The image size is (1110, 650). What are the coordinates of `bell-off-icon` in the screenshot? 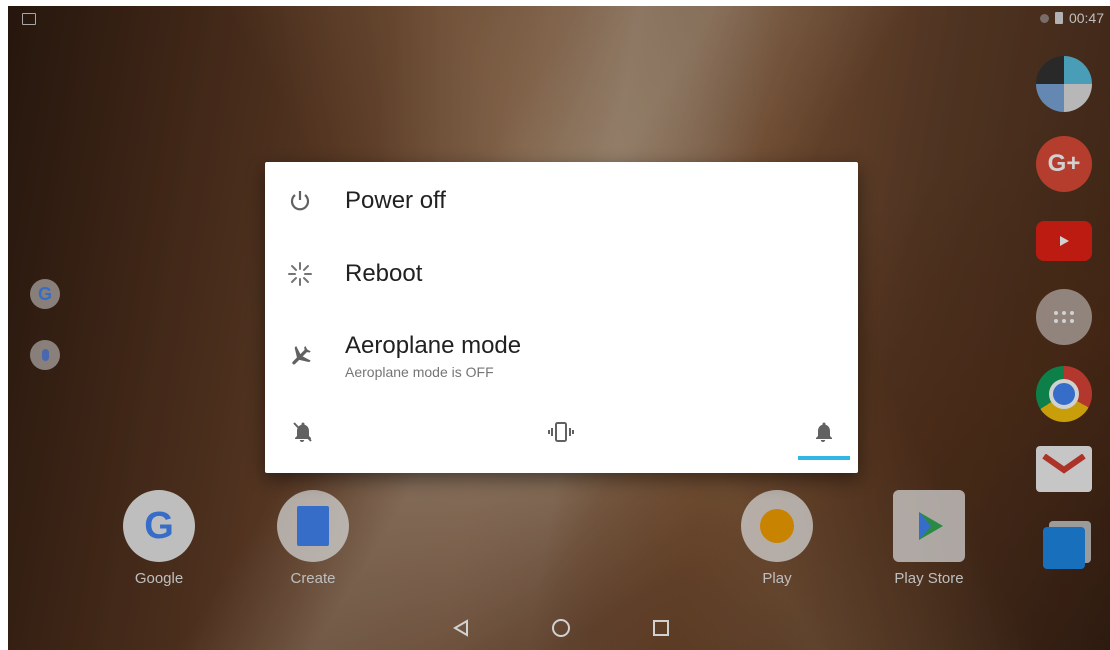 It's located at (302, 432).